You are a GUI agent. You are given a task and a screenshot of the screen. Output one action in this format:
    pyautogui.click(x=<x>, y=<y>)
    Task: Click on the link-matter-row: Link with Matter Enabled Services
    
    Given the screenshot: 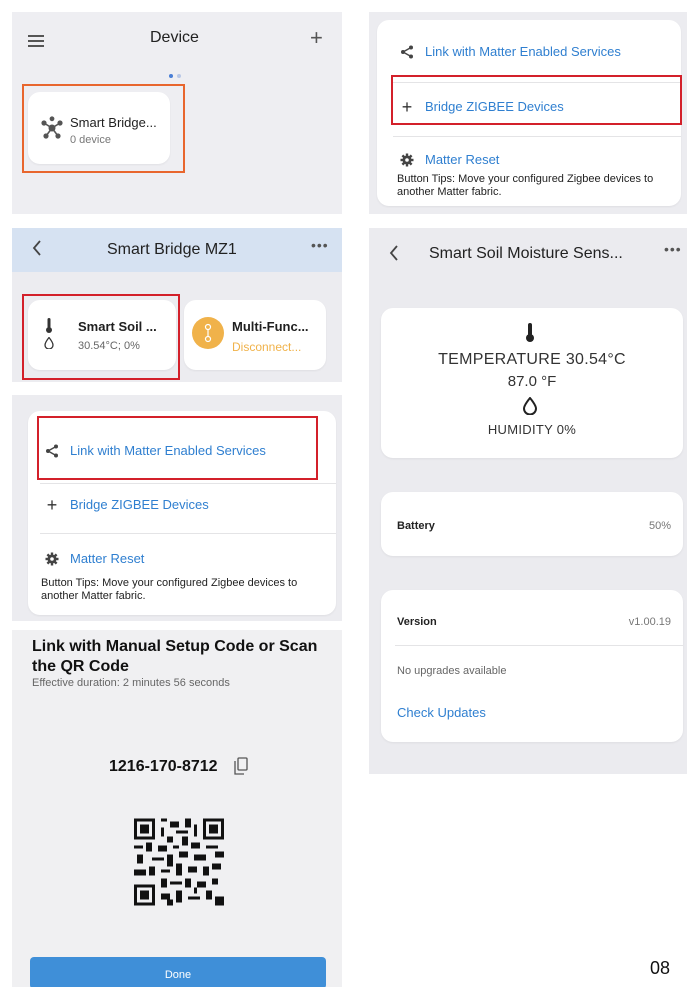 What is the action you would take?
    pyautogui.click(x=510, y=51)
    